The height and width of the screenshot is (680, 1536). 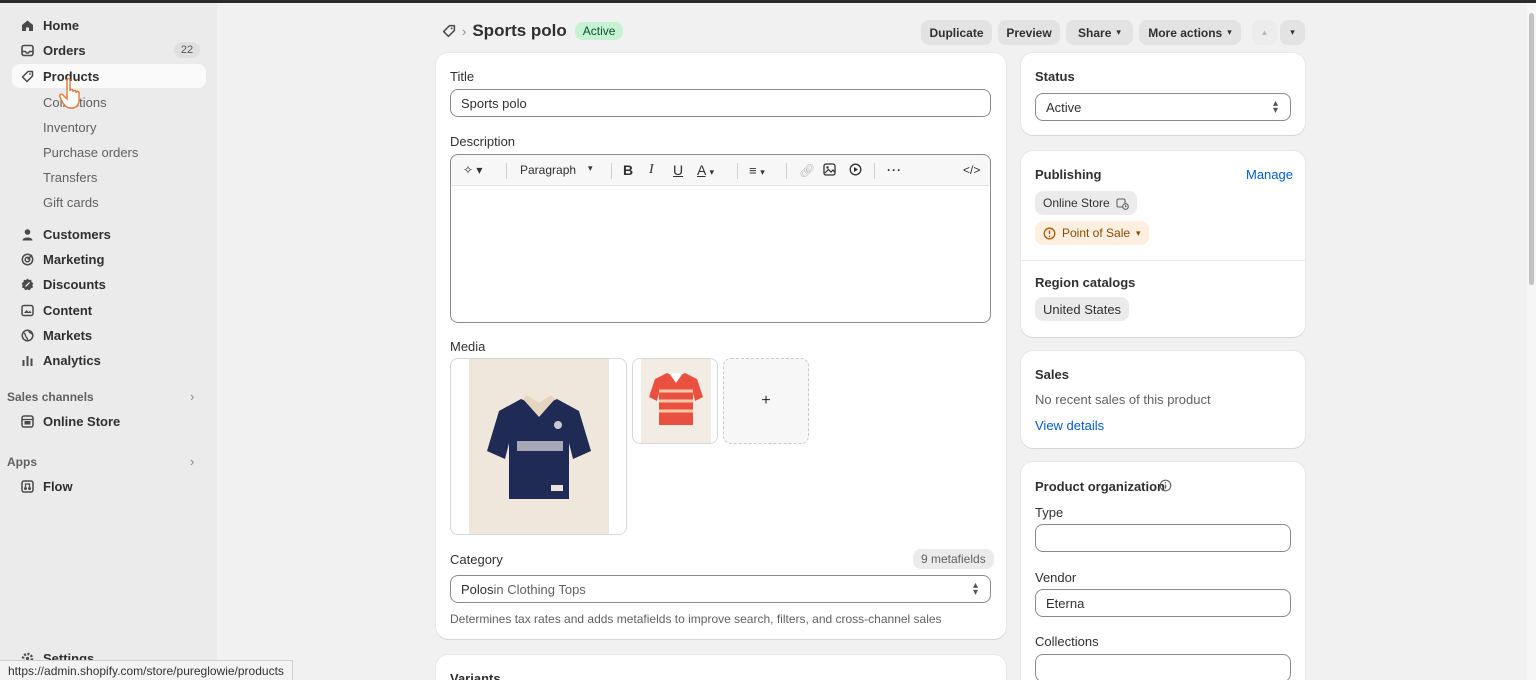 I want to click on sidebar-subitem-transfers: Transfers, so click(x=70, y=177).